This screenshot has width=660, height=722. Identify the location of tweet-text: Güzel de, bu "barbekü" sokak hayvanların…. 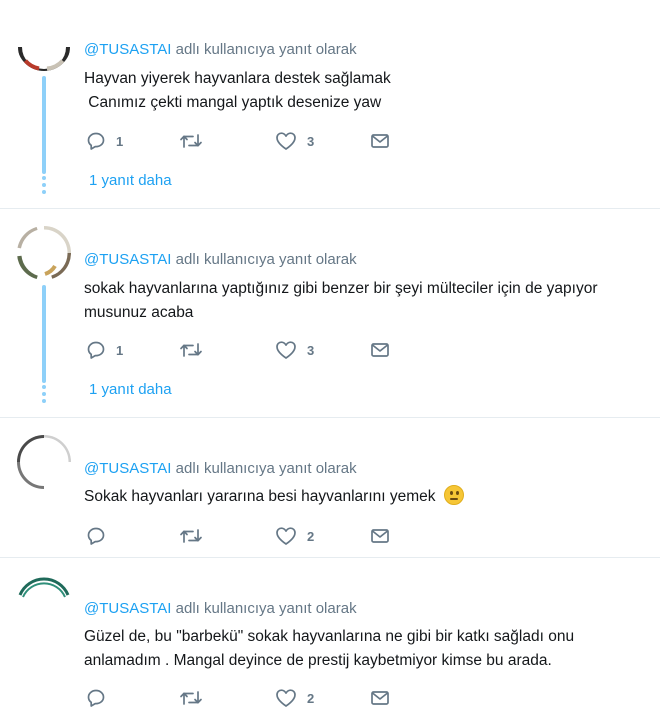
(364, 649).